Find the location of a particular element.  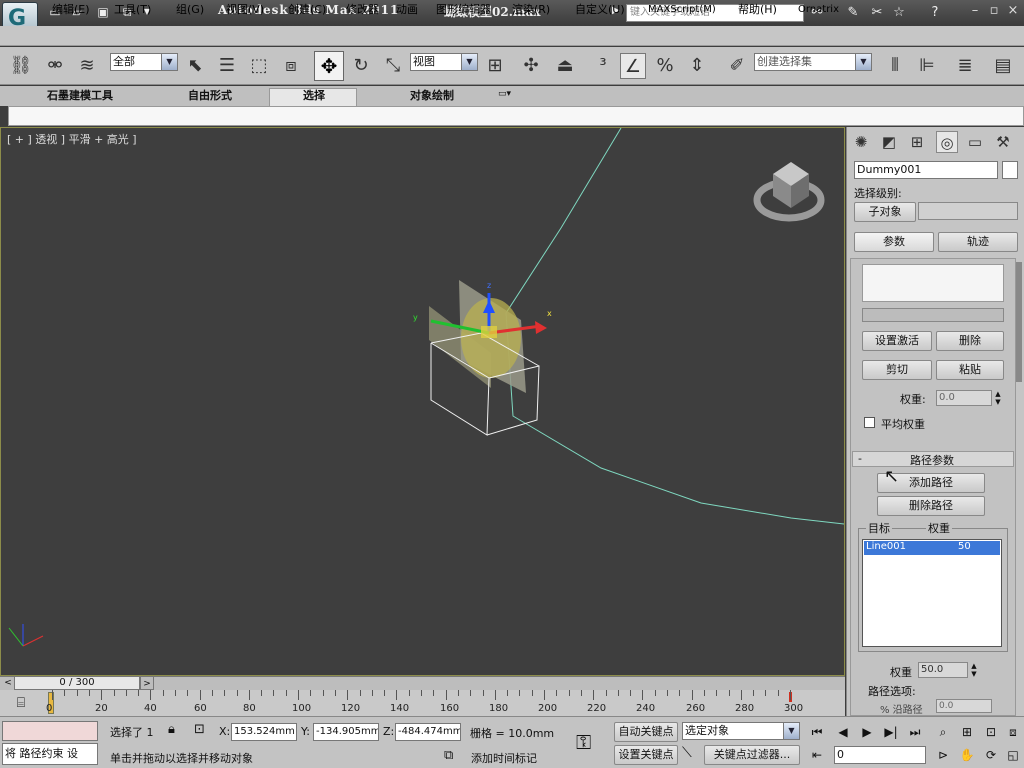

weight-spinner-arrows-icon: ▲ ▼ is located at coordinates (998, 398).